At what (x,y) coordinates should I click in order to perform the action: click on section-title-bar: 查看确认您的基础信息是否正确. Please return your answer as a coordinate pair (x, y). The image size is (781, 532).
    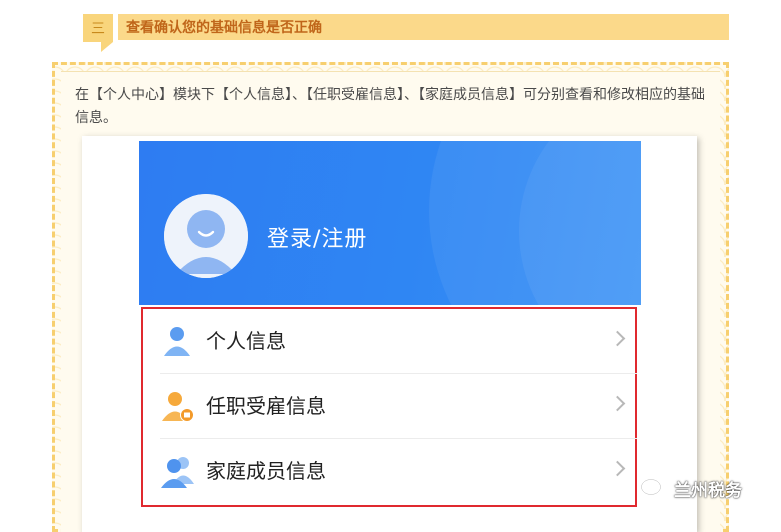
    Looking at the image, I should click on (423, 27).